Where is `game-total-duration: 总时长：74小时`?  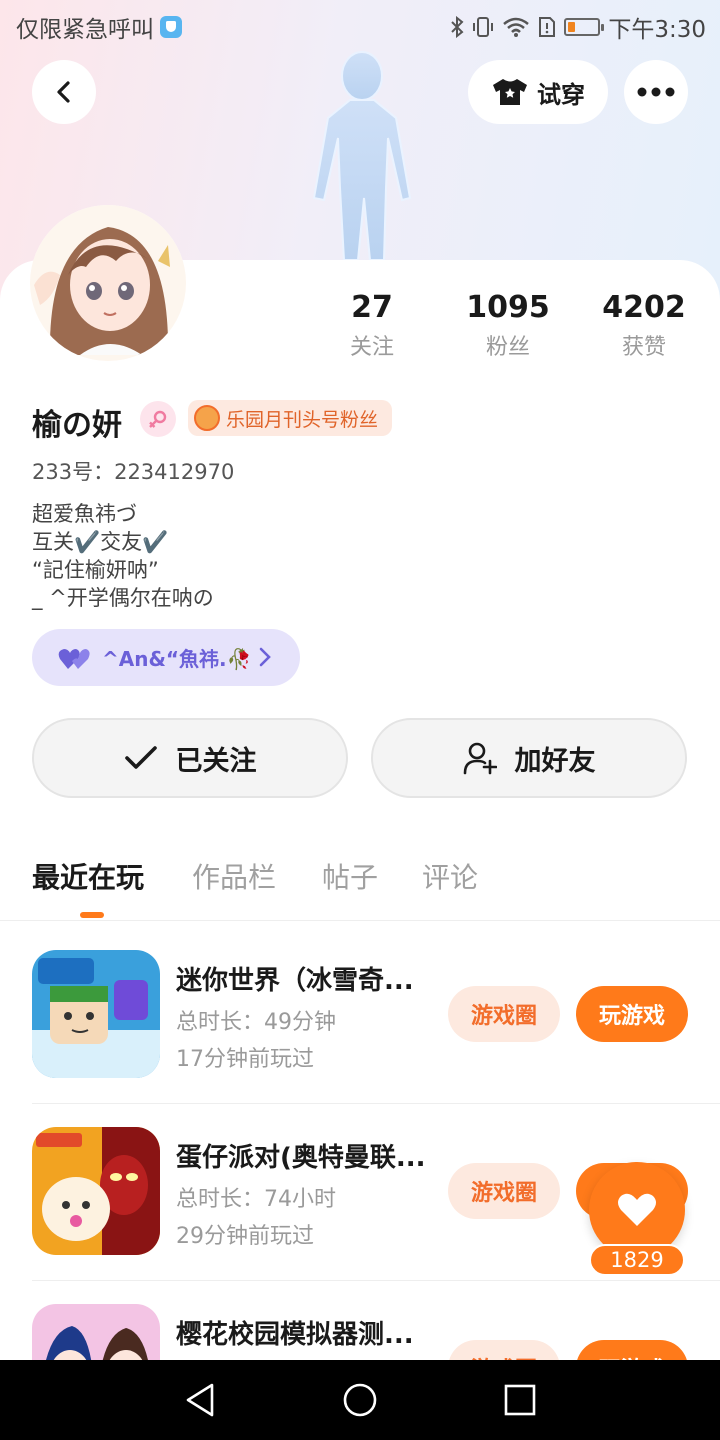
game-total-duration: 总时长：74小时 is located at coordinates (256, 1199).